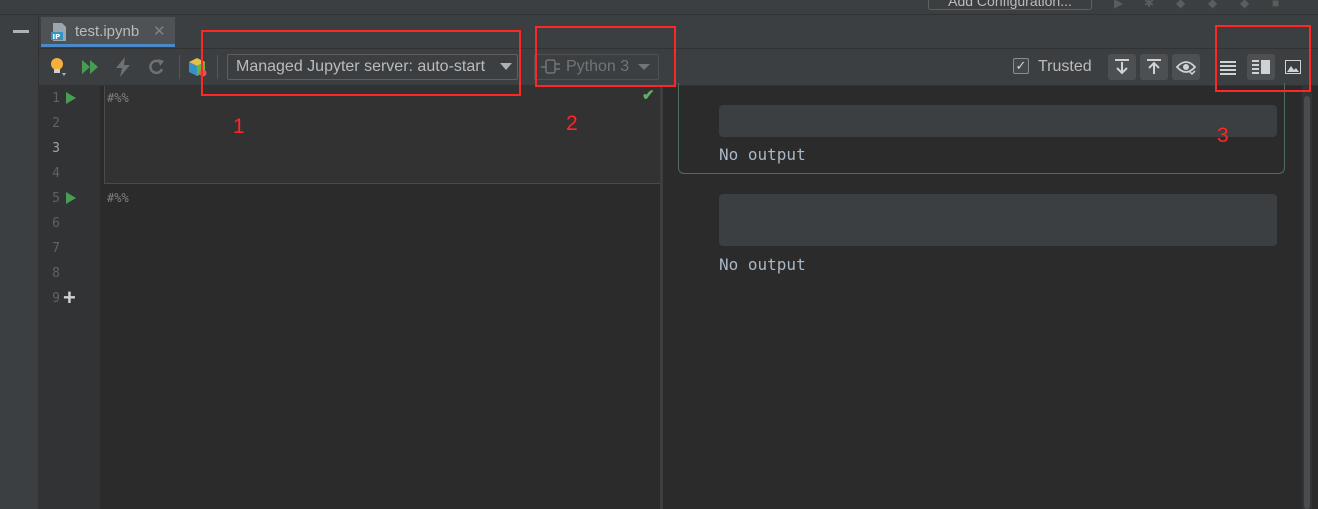  What do you see at coordinates (56, 173) in the screenshot?
I see `line-number: 4` at bounding box center [56, 173].